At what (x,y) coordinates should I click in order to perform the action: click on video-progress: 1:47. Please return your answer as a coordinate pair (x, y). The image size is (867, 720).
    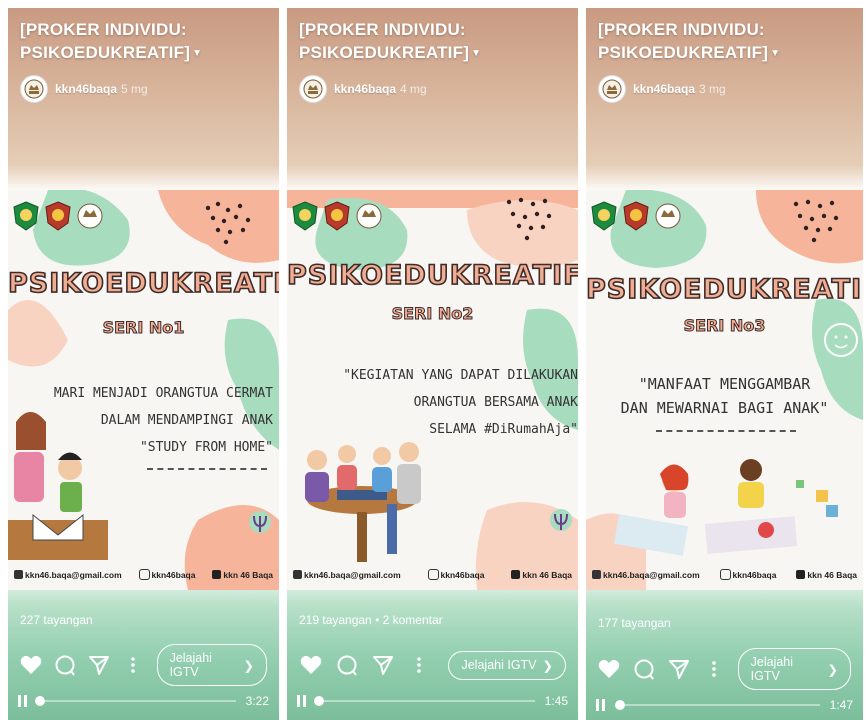
    Looking at the image, I should click on (724, 705).